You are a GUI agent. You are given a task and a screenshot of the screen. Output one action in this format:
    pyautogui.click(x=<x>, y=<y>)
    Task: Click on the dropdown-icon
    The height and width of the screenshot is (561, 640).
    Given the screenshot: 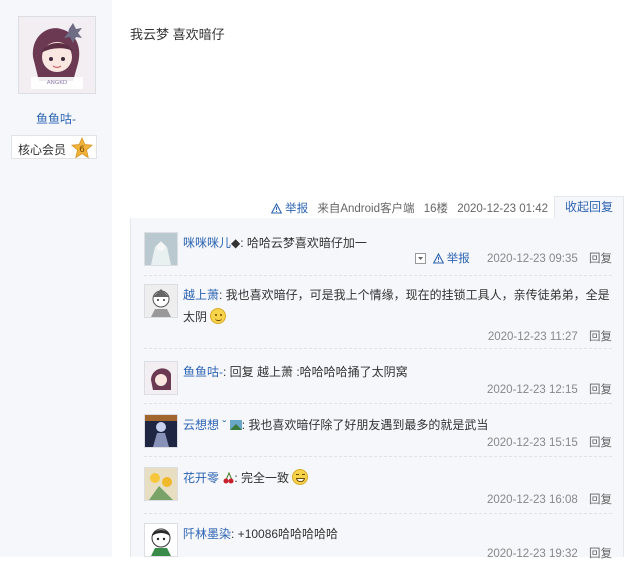 What is the action you would take?
    pyautogui.click(x=421, y=258)
    